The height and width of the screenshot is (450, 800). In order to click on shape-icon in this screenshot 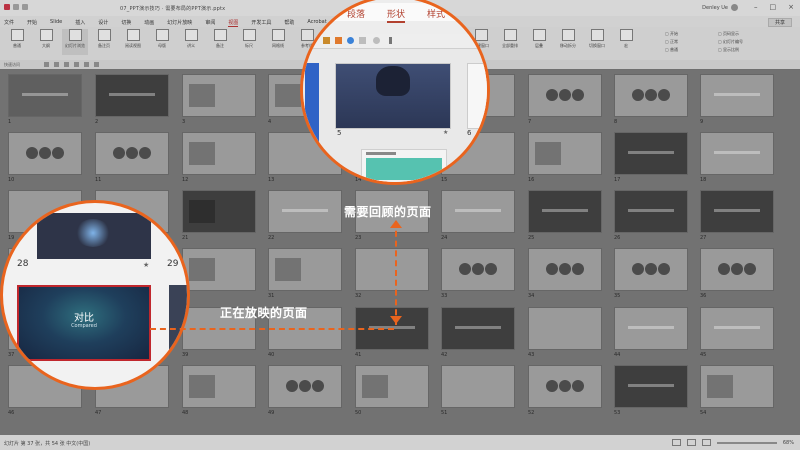, I will do `click(362, 40)`.